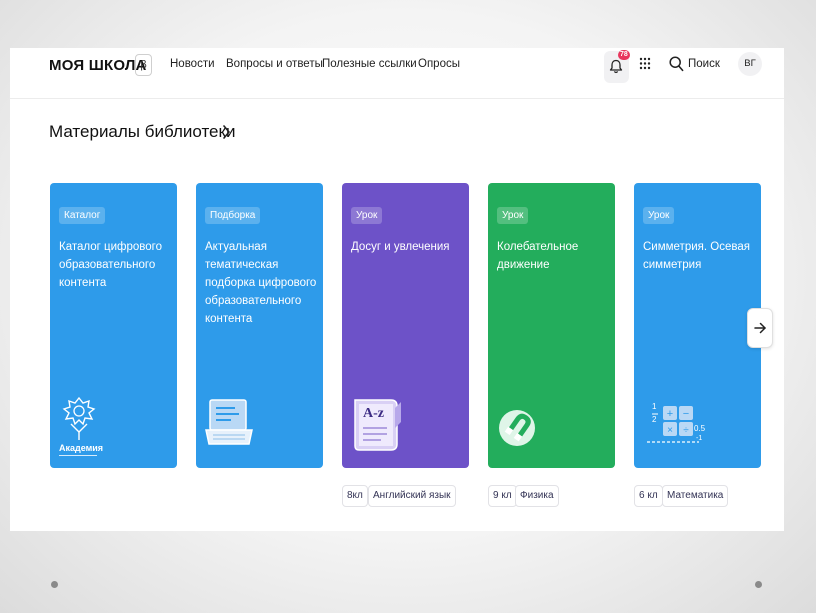 The image size is (816, 613). Describe the element at coordinates (400, 247) in the screenshot. I see `card-title: Досуг и увлечения` at that location.